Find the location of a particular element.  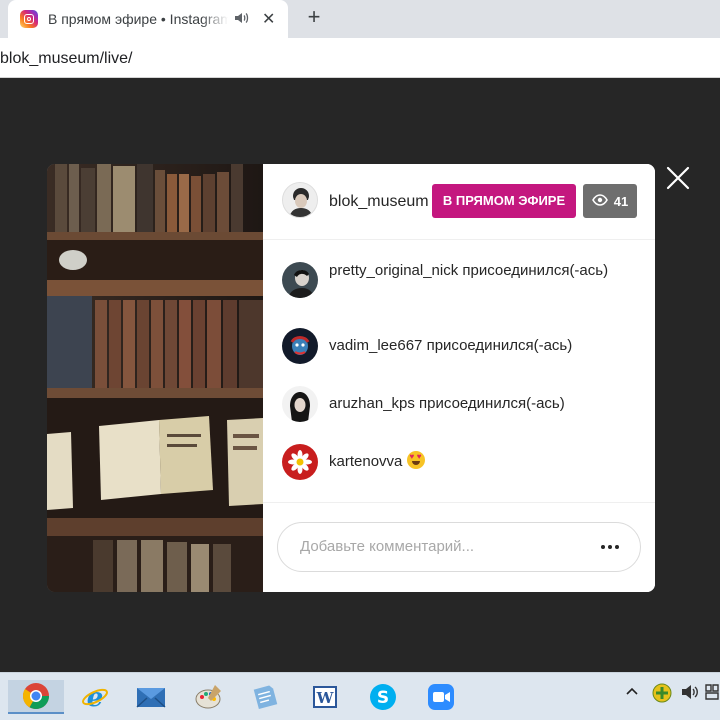

close-icon is located at coordinates (678, 178).